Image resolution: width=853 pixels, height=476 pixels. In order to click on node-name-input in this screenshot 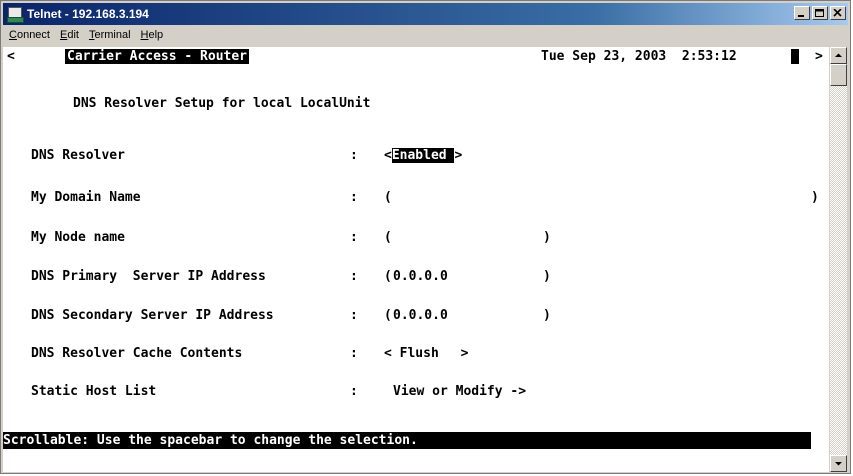, I will do `click(463, 238)`.